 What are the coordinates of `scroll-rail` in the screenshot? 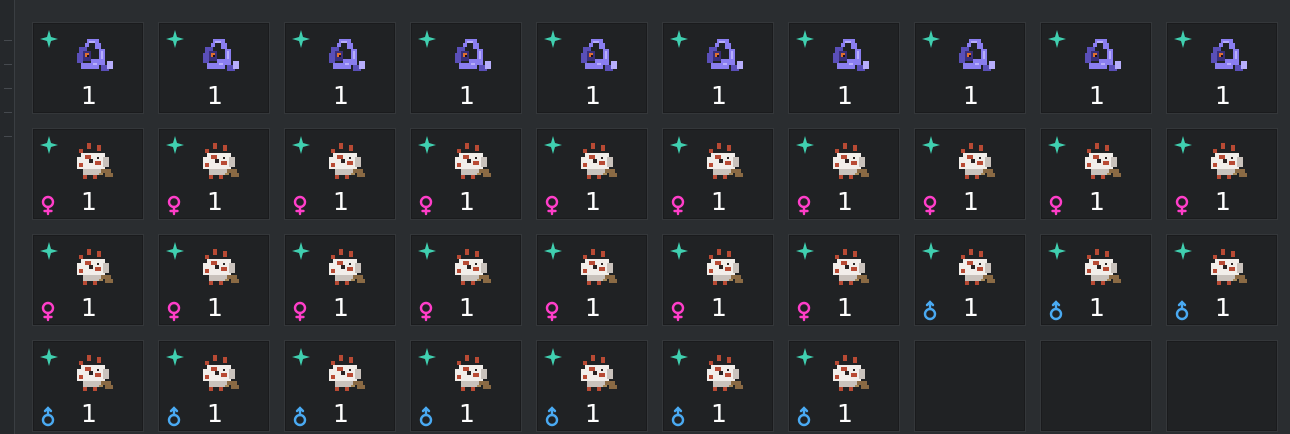 It's located at (7, 217).